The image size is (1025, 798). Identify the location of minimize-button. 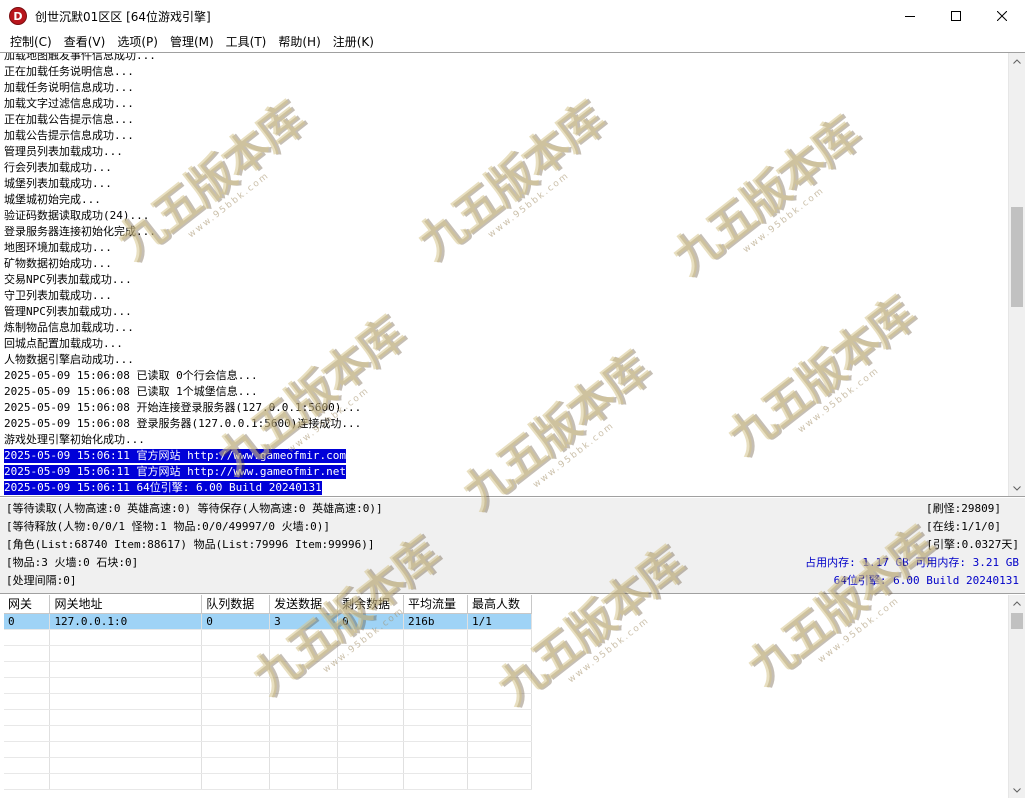
(910, 16).